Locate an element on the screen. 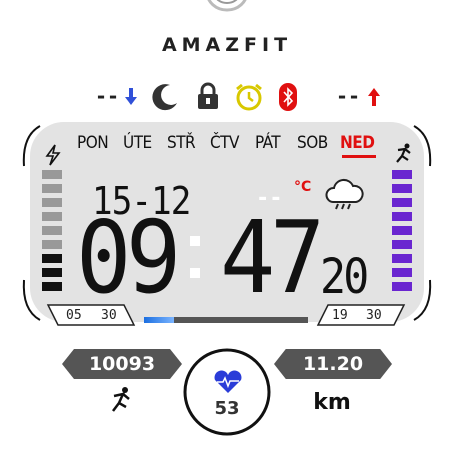 Image resolution: width=454 pixels, height=454 pixels. sunset-minute: 30 is located at coordinates (374, 315).